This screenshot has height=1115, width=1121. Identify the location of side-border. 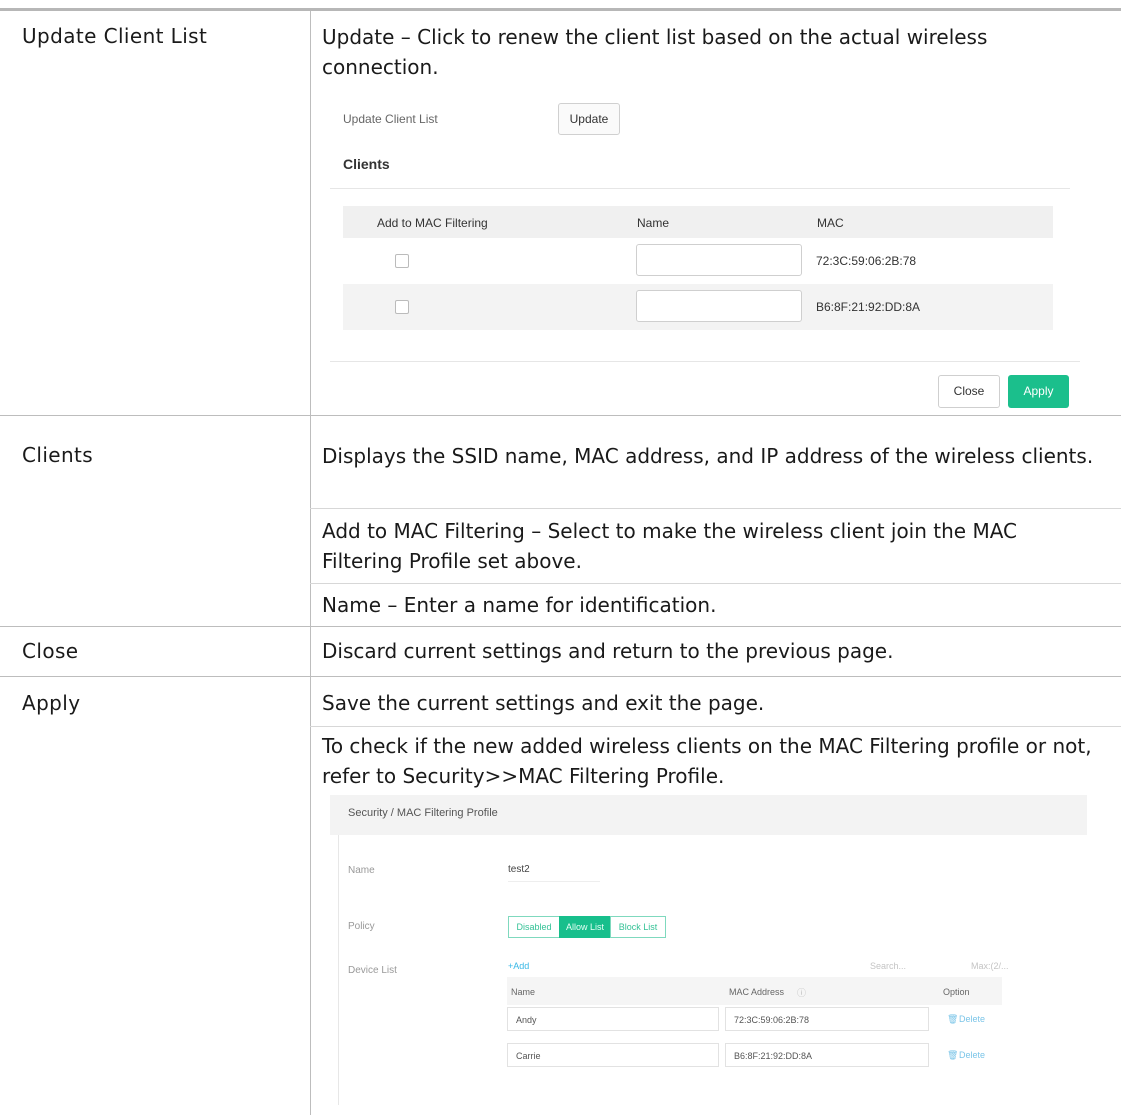
(338, 970).